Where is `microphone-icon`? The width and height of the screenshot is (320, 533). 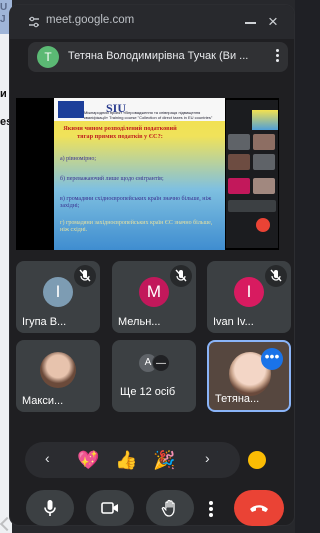
microphone-icon is located at coordinates (50, 508).